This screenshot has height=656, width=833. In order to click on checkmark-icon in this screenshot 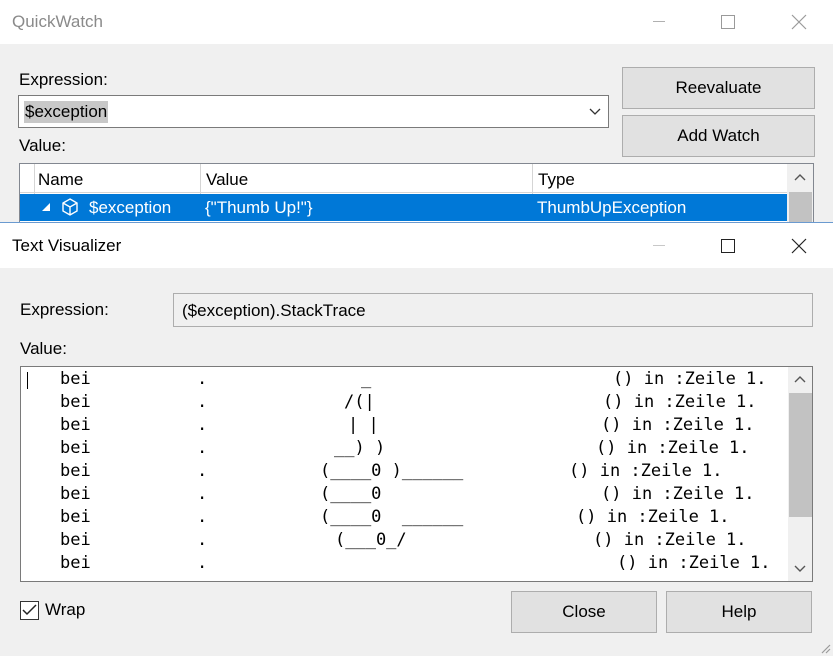, I will do `click(29, 610)`.